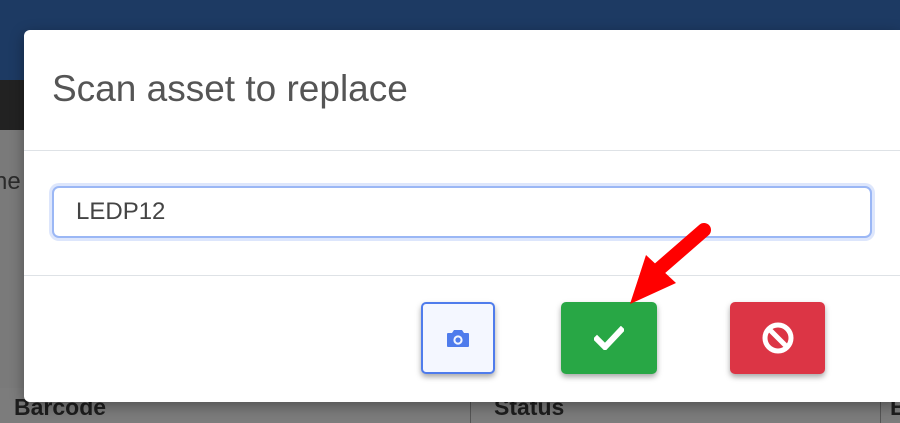 Image resolution: width=900 pixels, height=423 pixels. Describe the element at coordinates (462, 150) in the screenshot. I see `modal-header-divider` at that location.